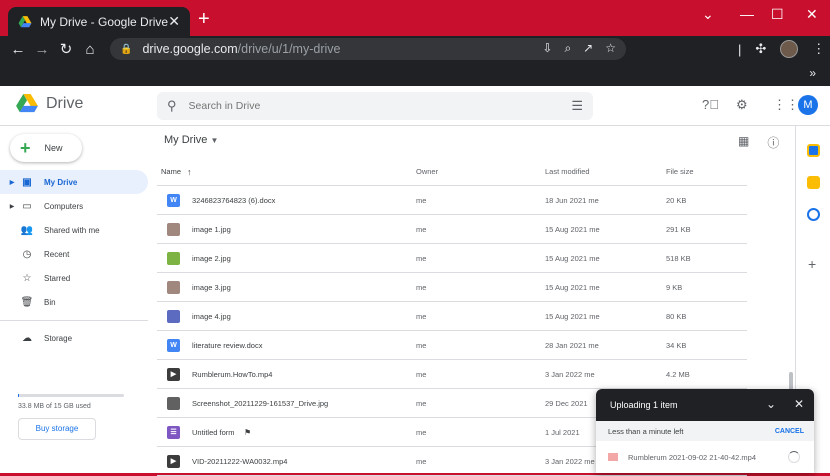  Describe the element at coordinates (813, 150) in the screenshot. I see `calendar-icon` at that location.